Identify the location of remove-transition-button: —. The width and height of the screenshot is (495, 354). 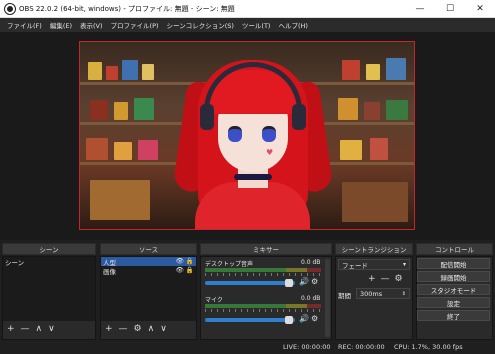
(385, 279).